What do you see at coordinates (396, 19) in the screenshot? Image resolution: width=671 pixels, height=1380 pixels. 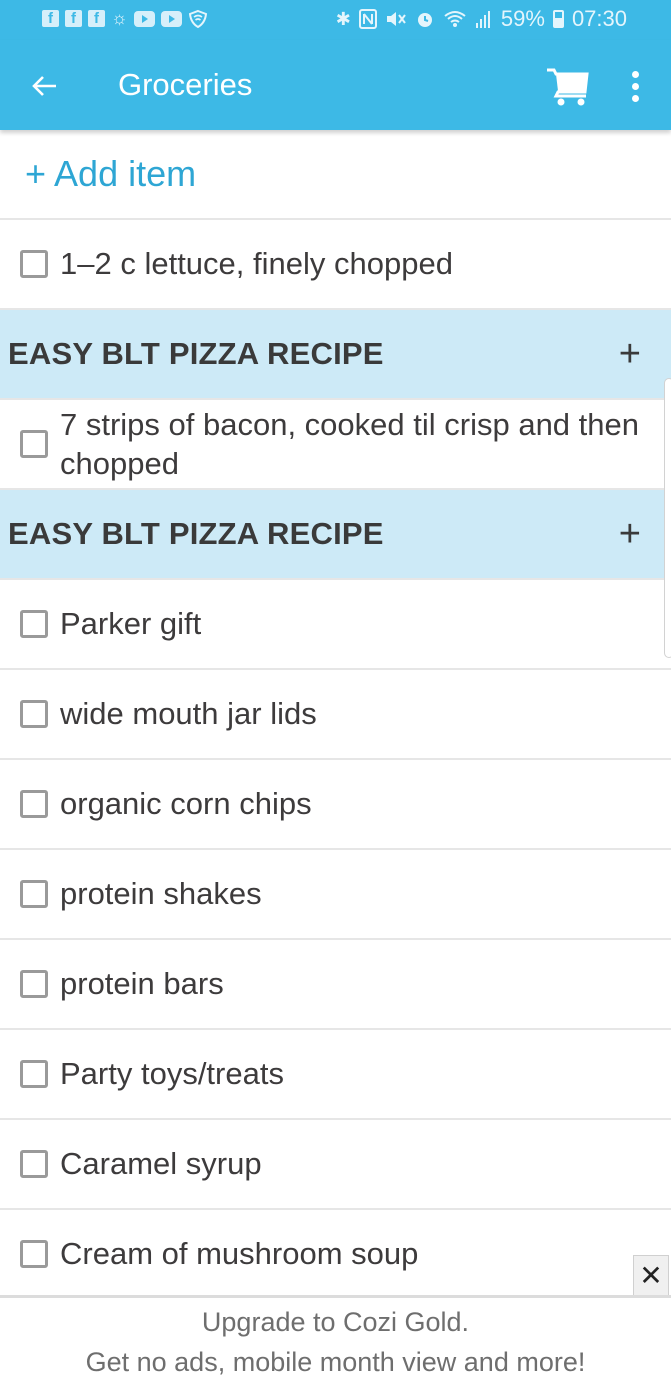 I see `mute-icon` at bounding box center [396, 19].